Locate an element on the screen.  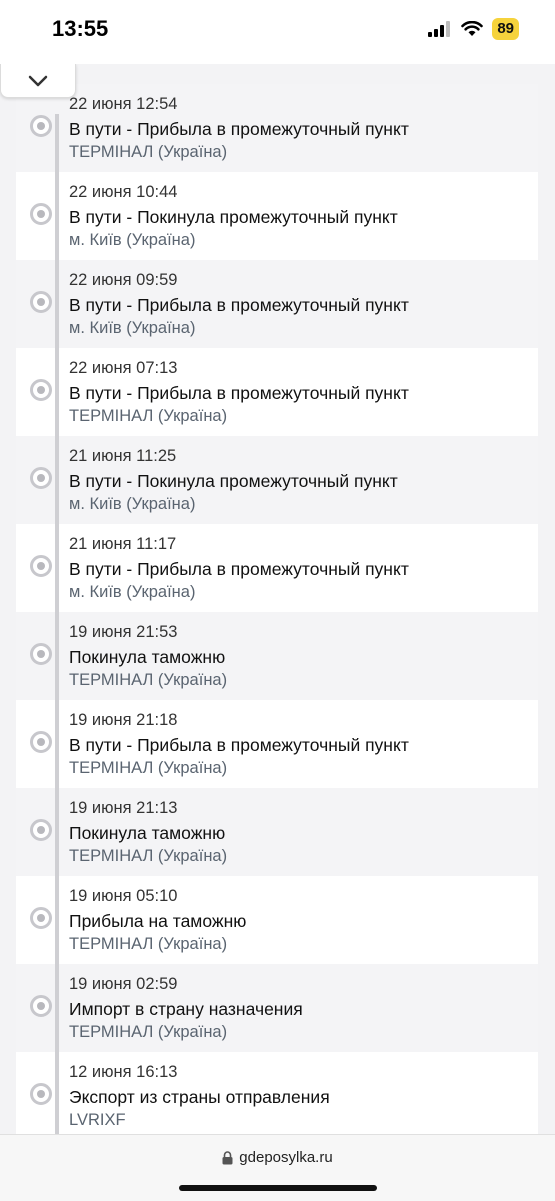
chevron-down-icon is located at coordinates (38, 80).